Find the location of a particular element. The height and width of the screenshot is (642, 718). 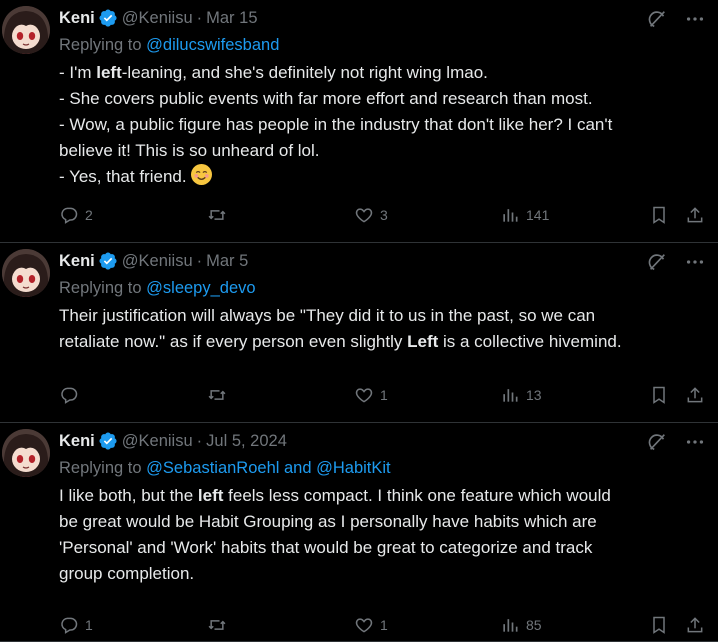

tweet-actions: 1 13 is located at coordinates (382, 395).